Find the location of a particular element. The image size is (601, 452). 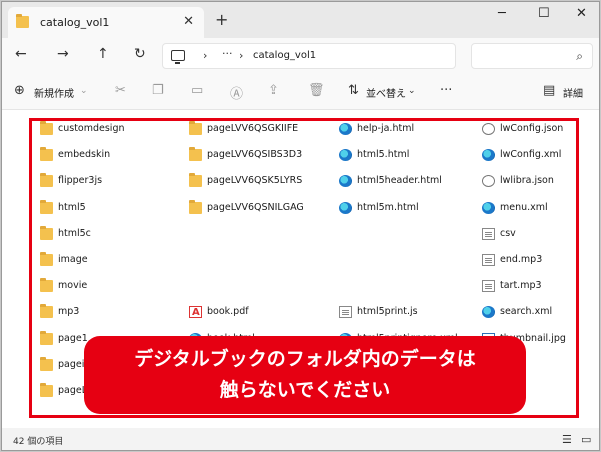

maximize-button: ☐ is located at coordinates (544, 13).